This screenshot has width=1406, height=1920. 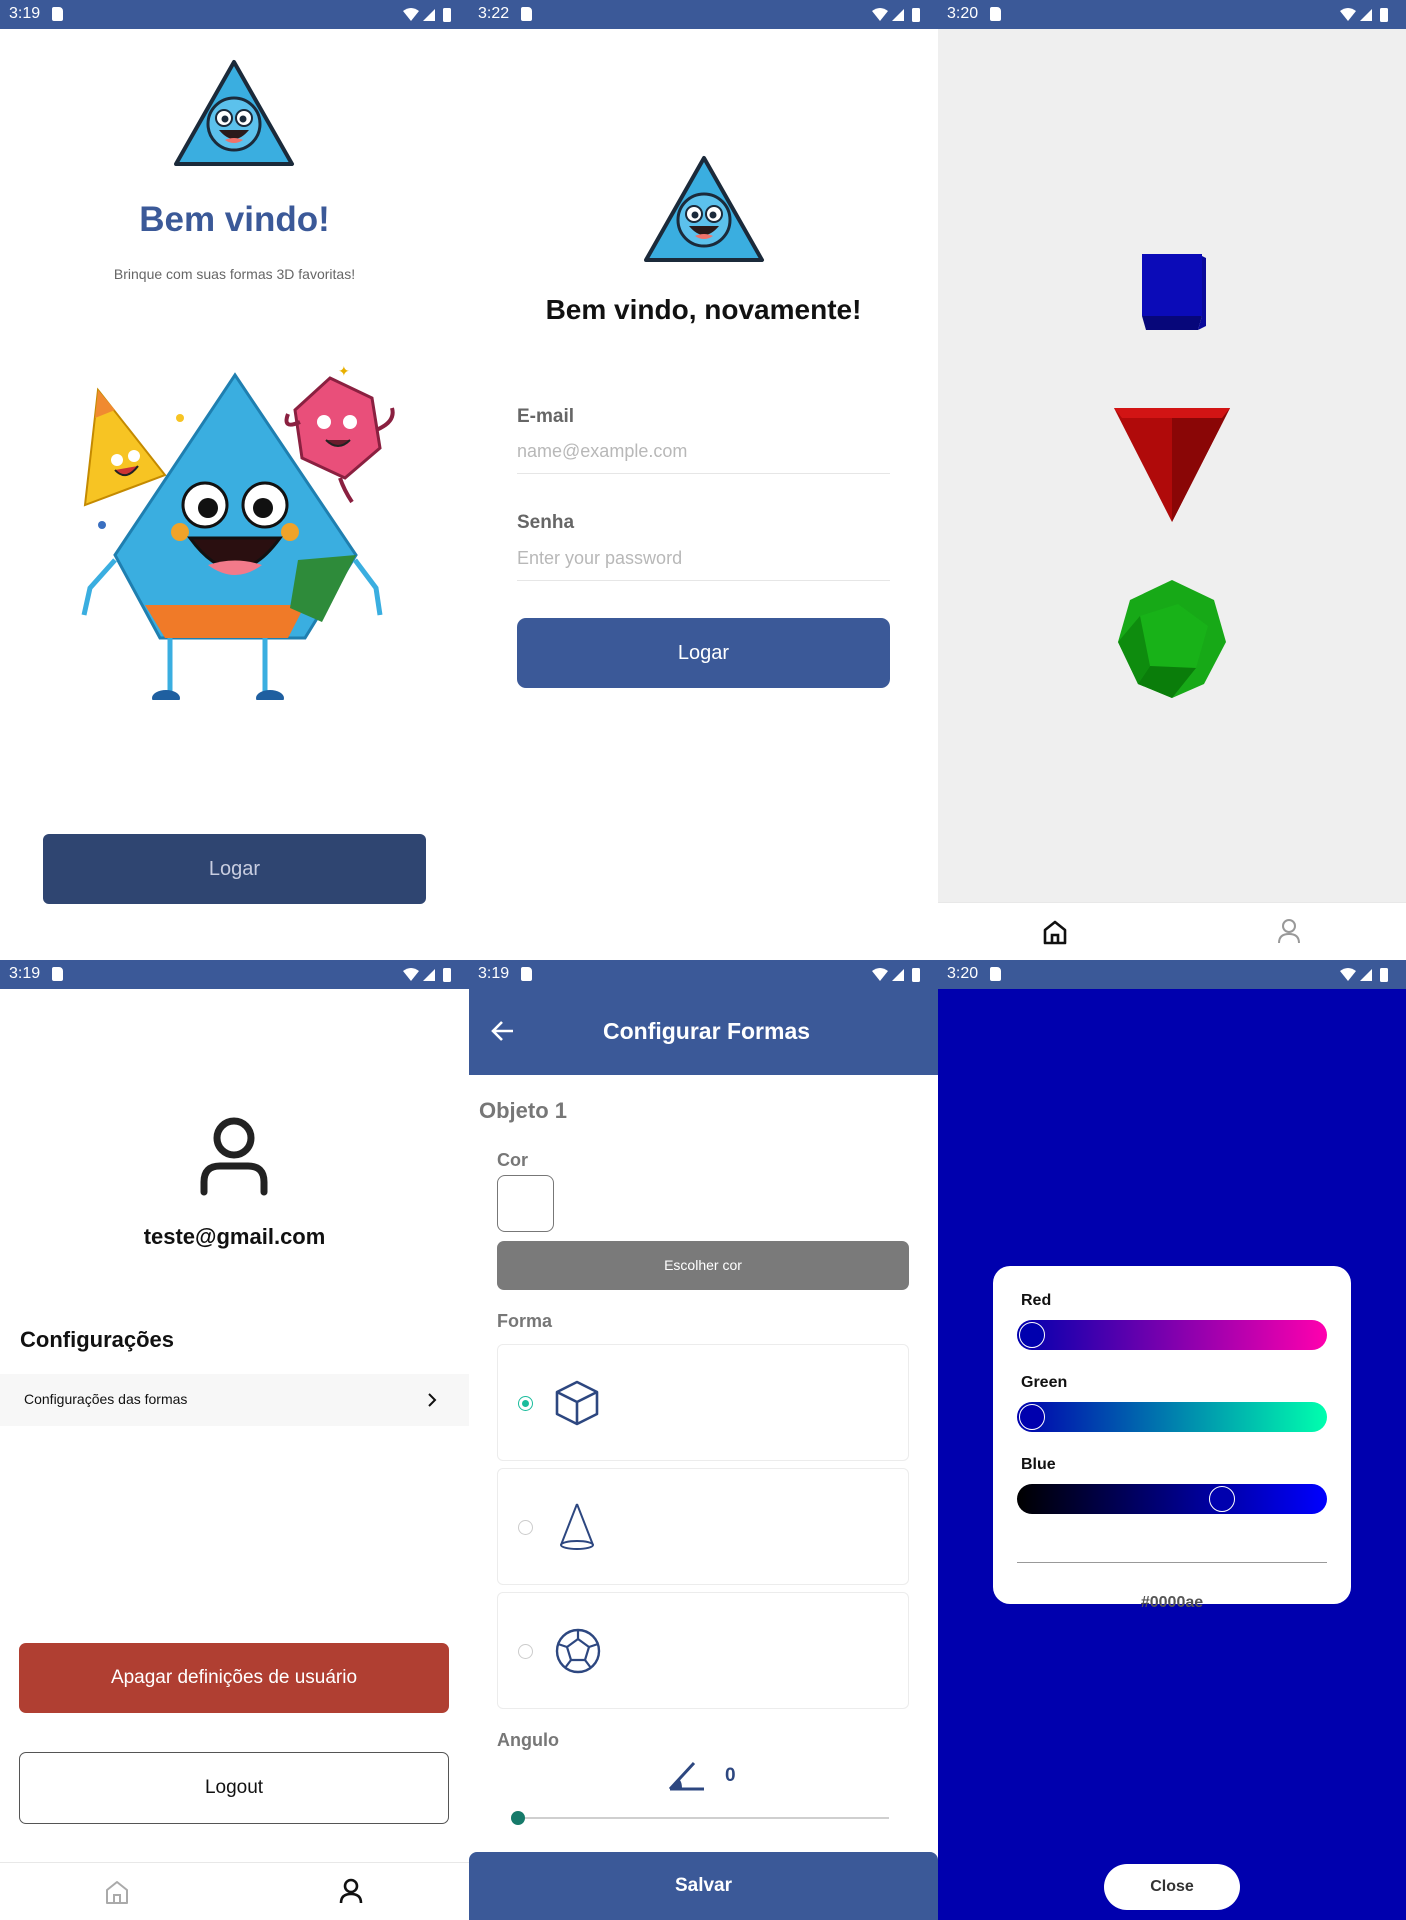 I want to click on angle-slider-thumb, so click(x=518, y=1818).